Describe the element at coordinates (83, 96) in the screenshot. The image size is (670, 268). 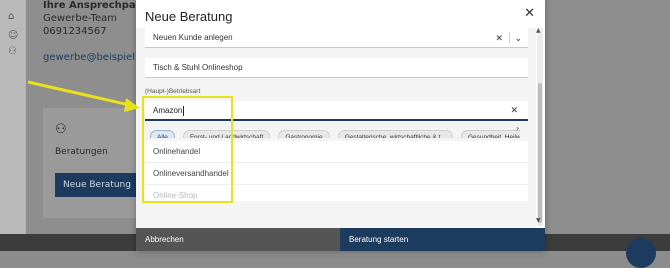
I see `annotation-arrow-icon` at that location.